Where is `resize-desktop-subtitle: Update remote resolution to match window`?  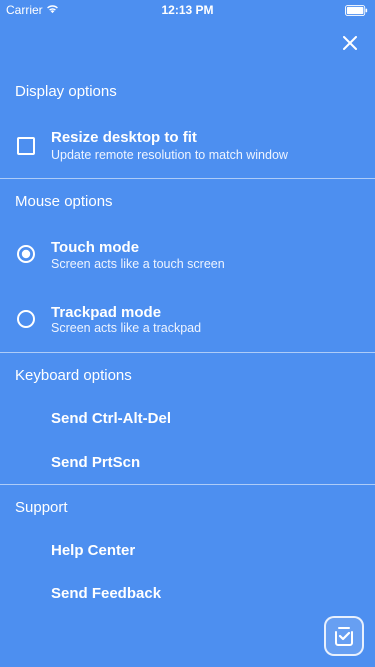
resize-desktop-subtitle: Update remote resolution to match window is located at coordinates (169, 155).